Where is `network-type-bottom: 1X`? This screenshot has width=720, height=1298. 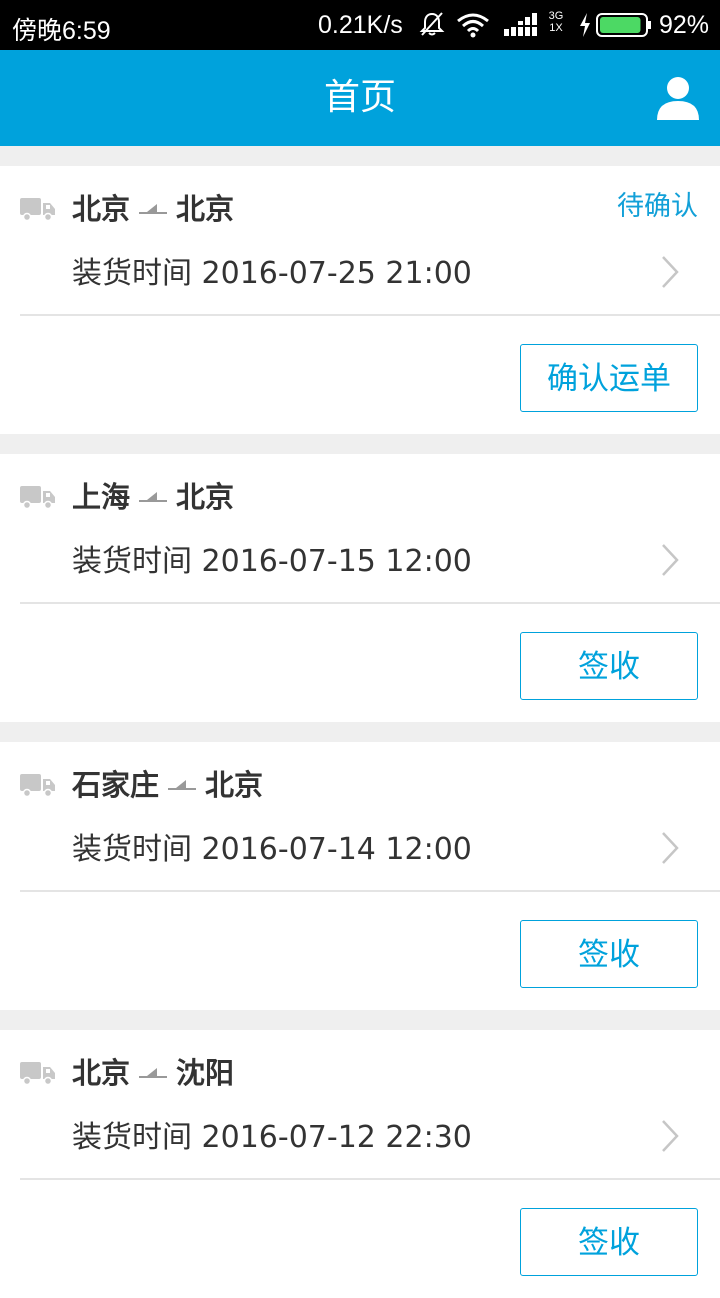
network-type-bottom: 1X is located at coordinates (556, 28).